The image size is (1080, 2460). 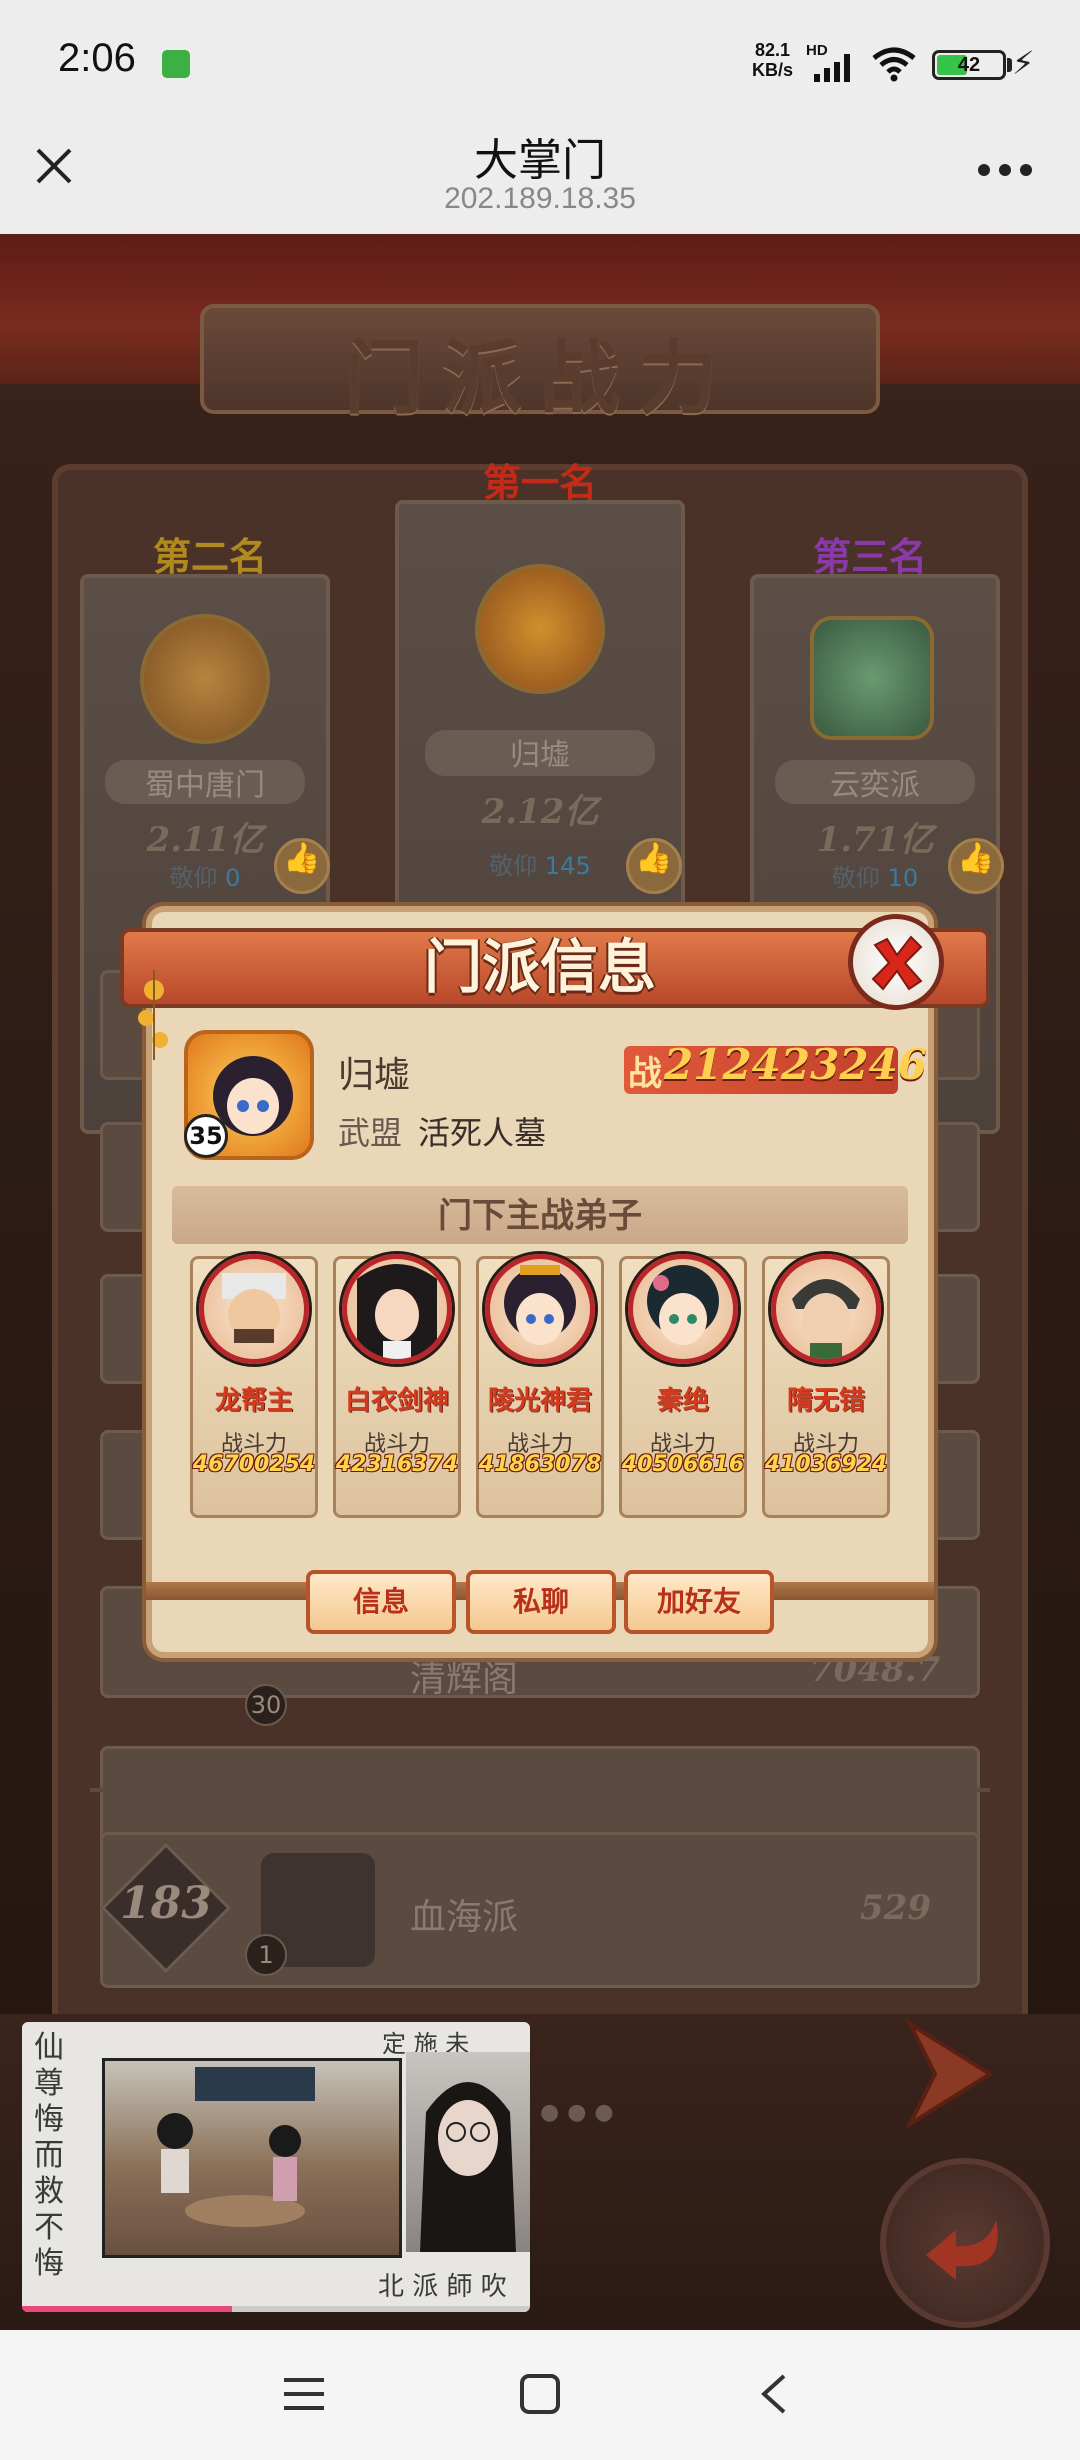 What do you see at coordinates (166, 1903) in the screenshot?
I see `rank-number: 183` at bounding box center [166, 1903].